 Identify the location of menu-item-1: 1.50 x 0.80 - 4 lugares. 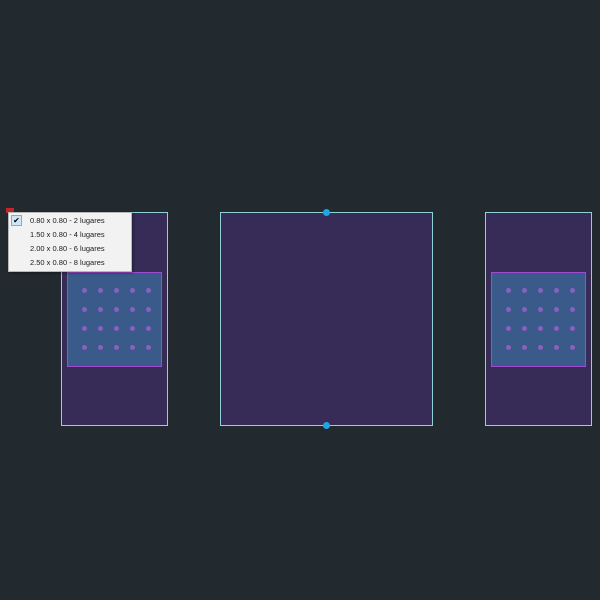
(70, 235).